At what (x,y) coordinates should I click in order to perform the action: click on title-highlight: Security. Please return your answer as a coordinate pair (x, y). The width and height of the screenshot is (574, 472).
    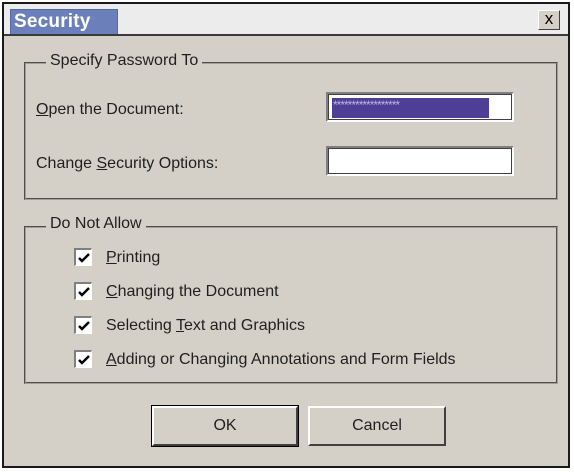
    Looking at the image, I should click on (64, 22).